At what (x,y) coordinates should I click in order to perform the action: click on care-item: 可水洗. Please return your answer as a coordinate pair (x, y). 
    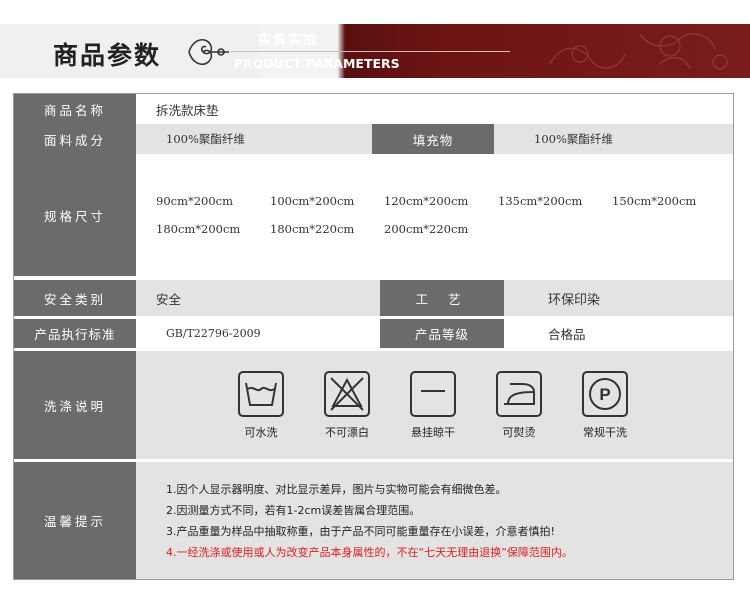
    Looking at the image, I should click on (261, 405).